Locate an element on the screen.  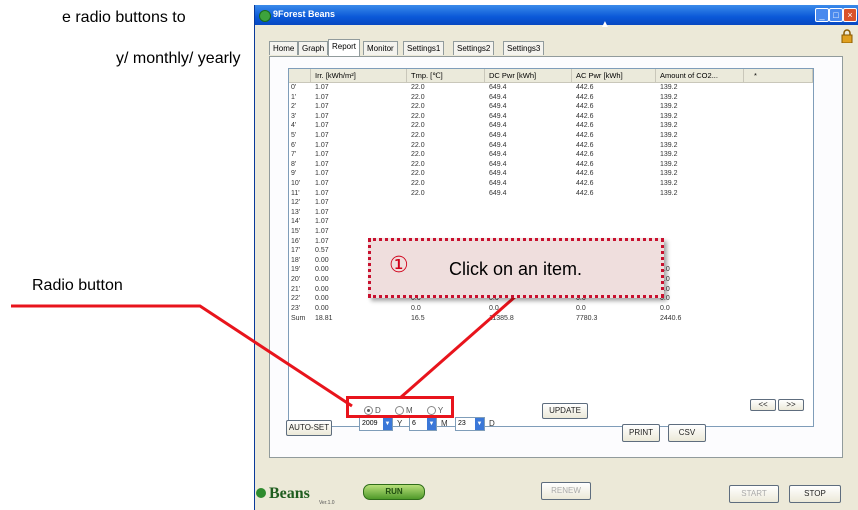
radio-highlight-box is located at coordinates (400, 407).